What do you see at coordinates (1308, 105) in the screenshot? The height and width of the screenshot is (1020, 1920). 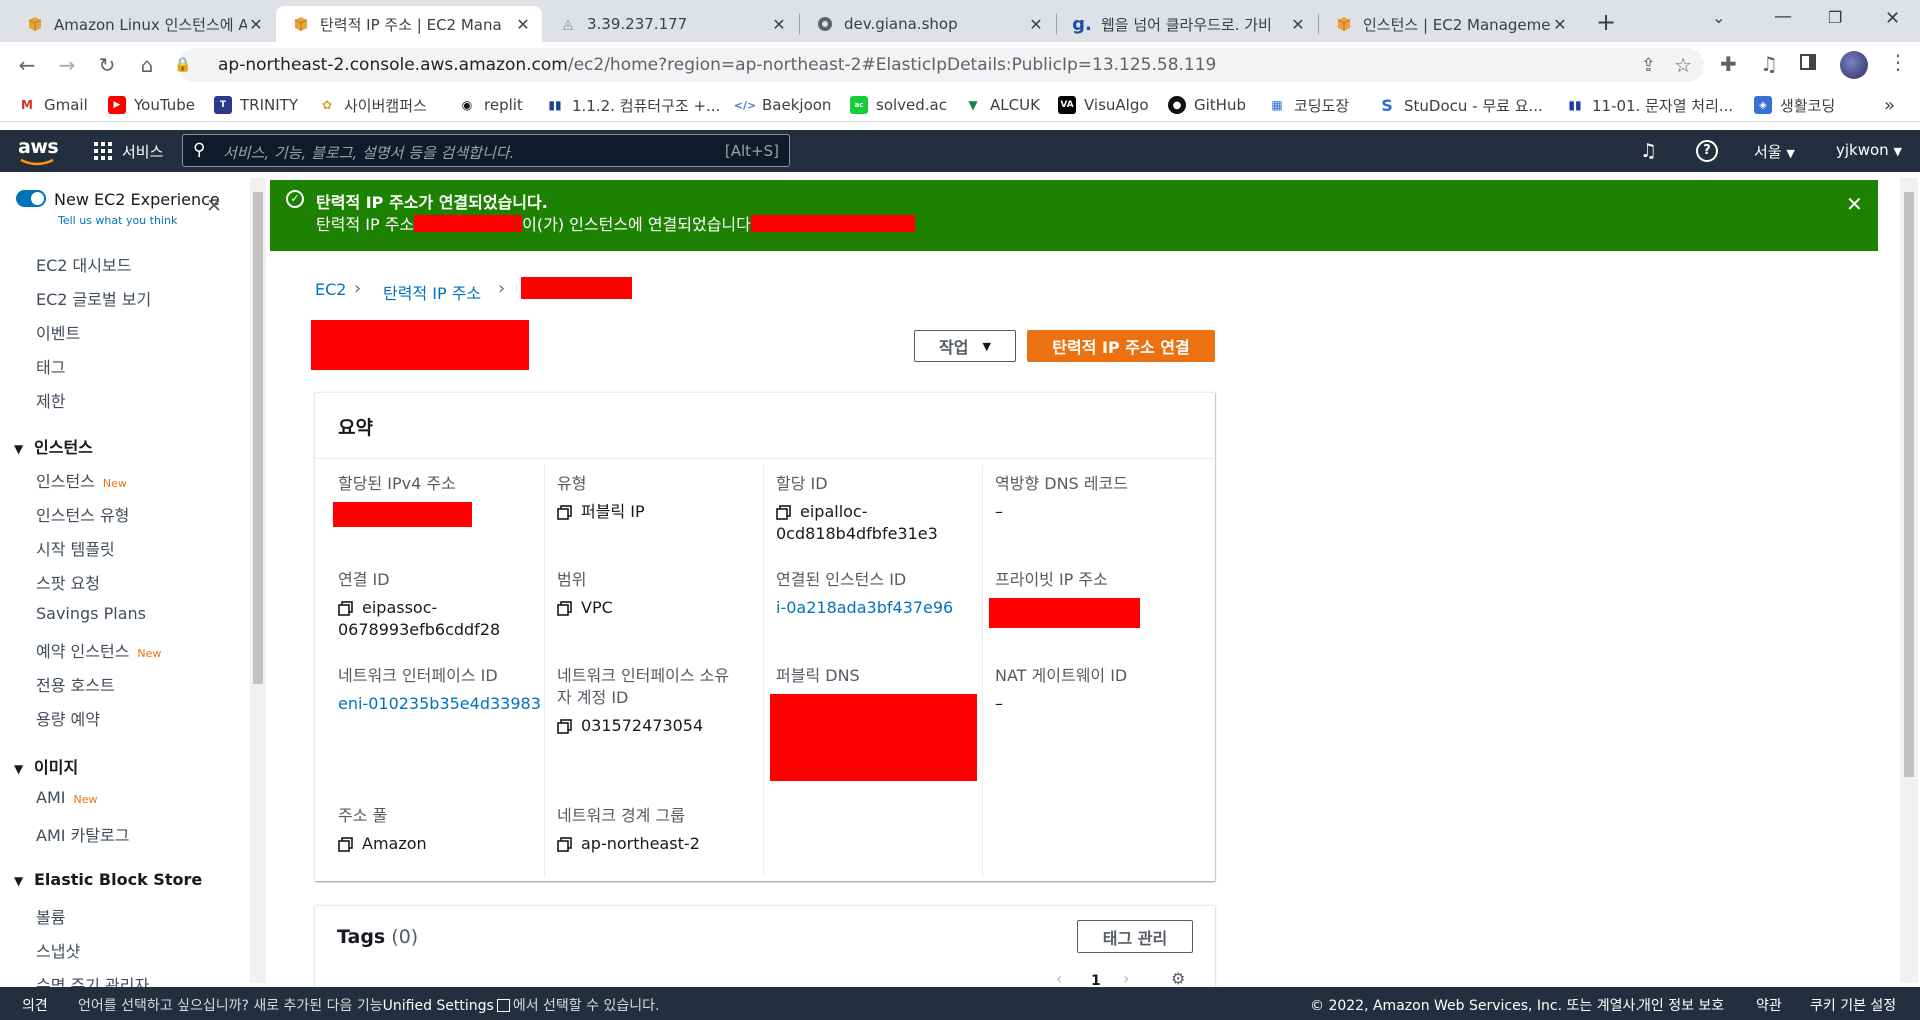 I see `bookmark-codingdojang: ▦ 코딩도장` at bounding box center [1308, 105].